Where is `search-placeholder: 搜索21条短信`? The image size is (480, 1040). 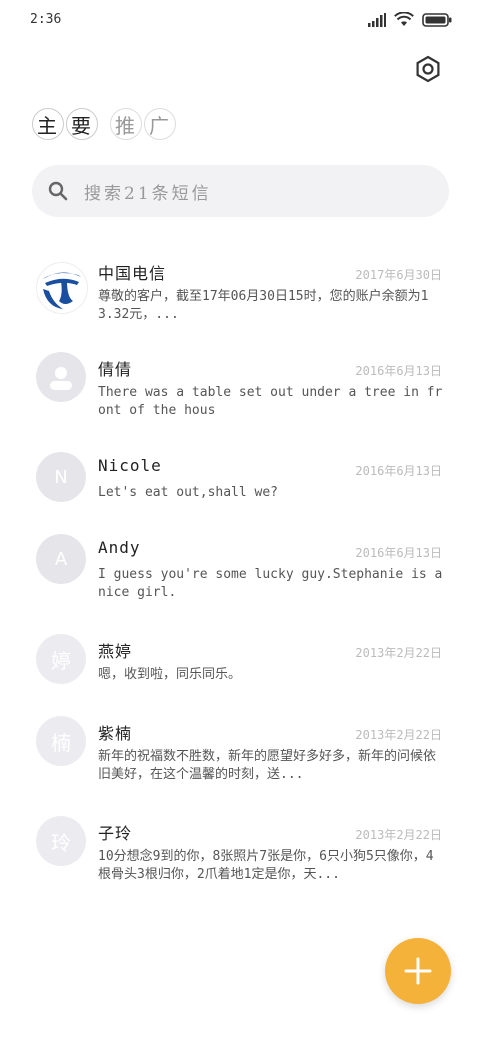 search-placeholder: 搜索21条短信 is located at coordinates (148, 194).